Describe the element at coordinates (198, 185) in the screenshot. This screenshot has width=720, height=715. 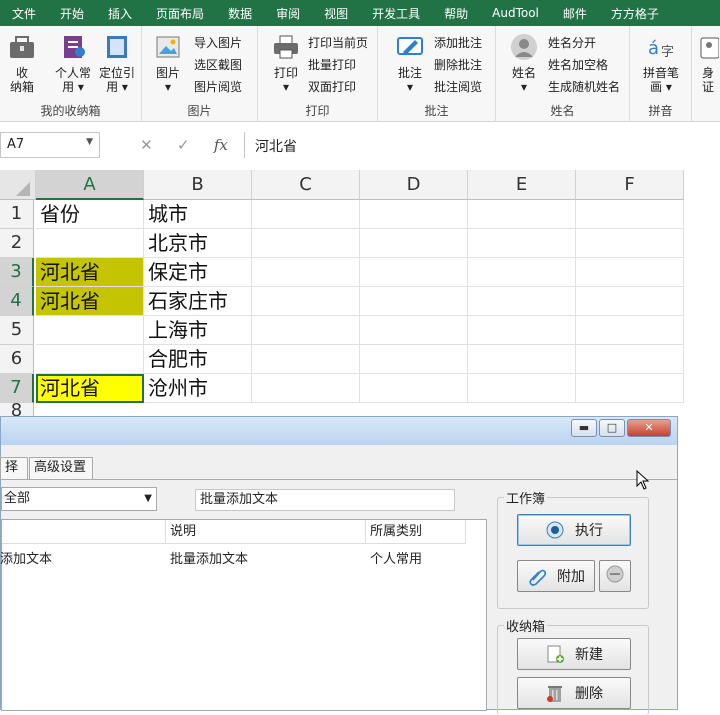
I see `column-header-b: B` at that location.